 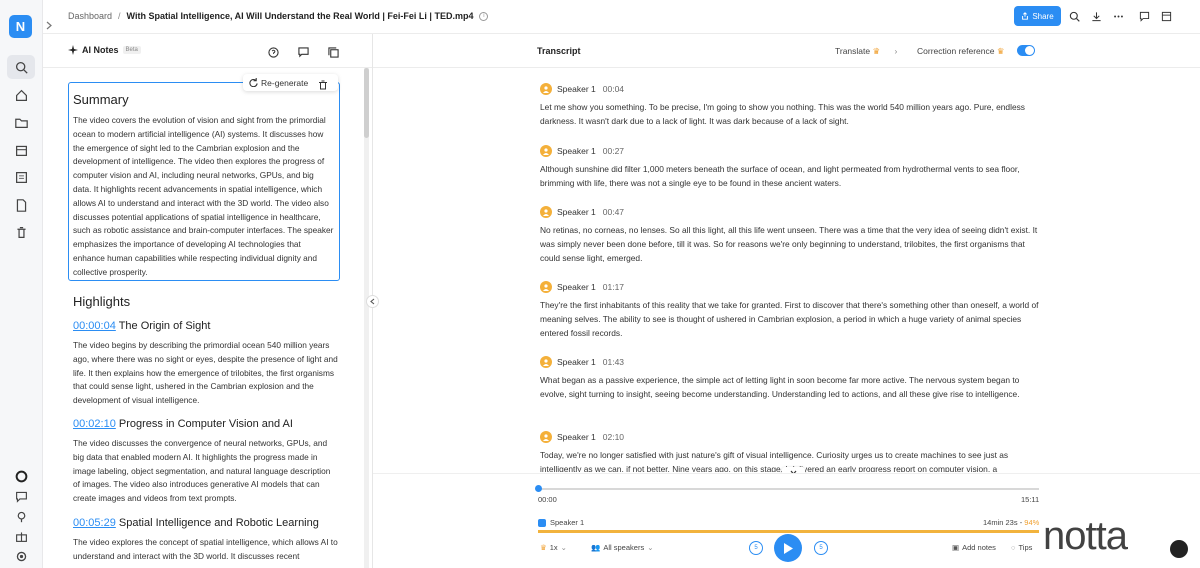 I want to click on progress-track, so click(x=788, y=489).